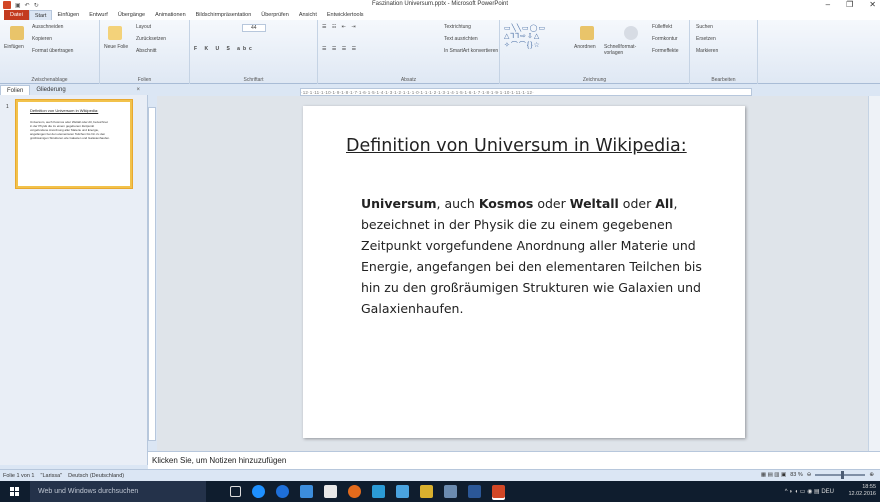 This screenshot has height=502, width=880. Describe the element at coordinates (871, 475) in the screenshot. I see `zoom-in-icon: ⊕` at that location.